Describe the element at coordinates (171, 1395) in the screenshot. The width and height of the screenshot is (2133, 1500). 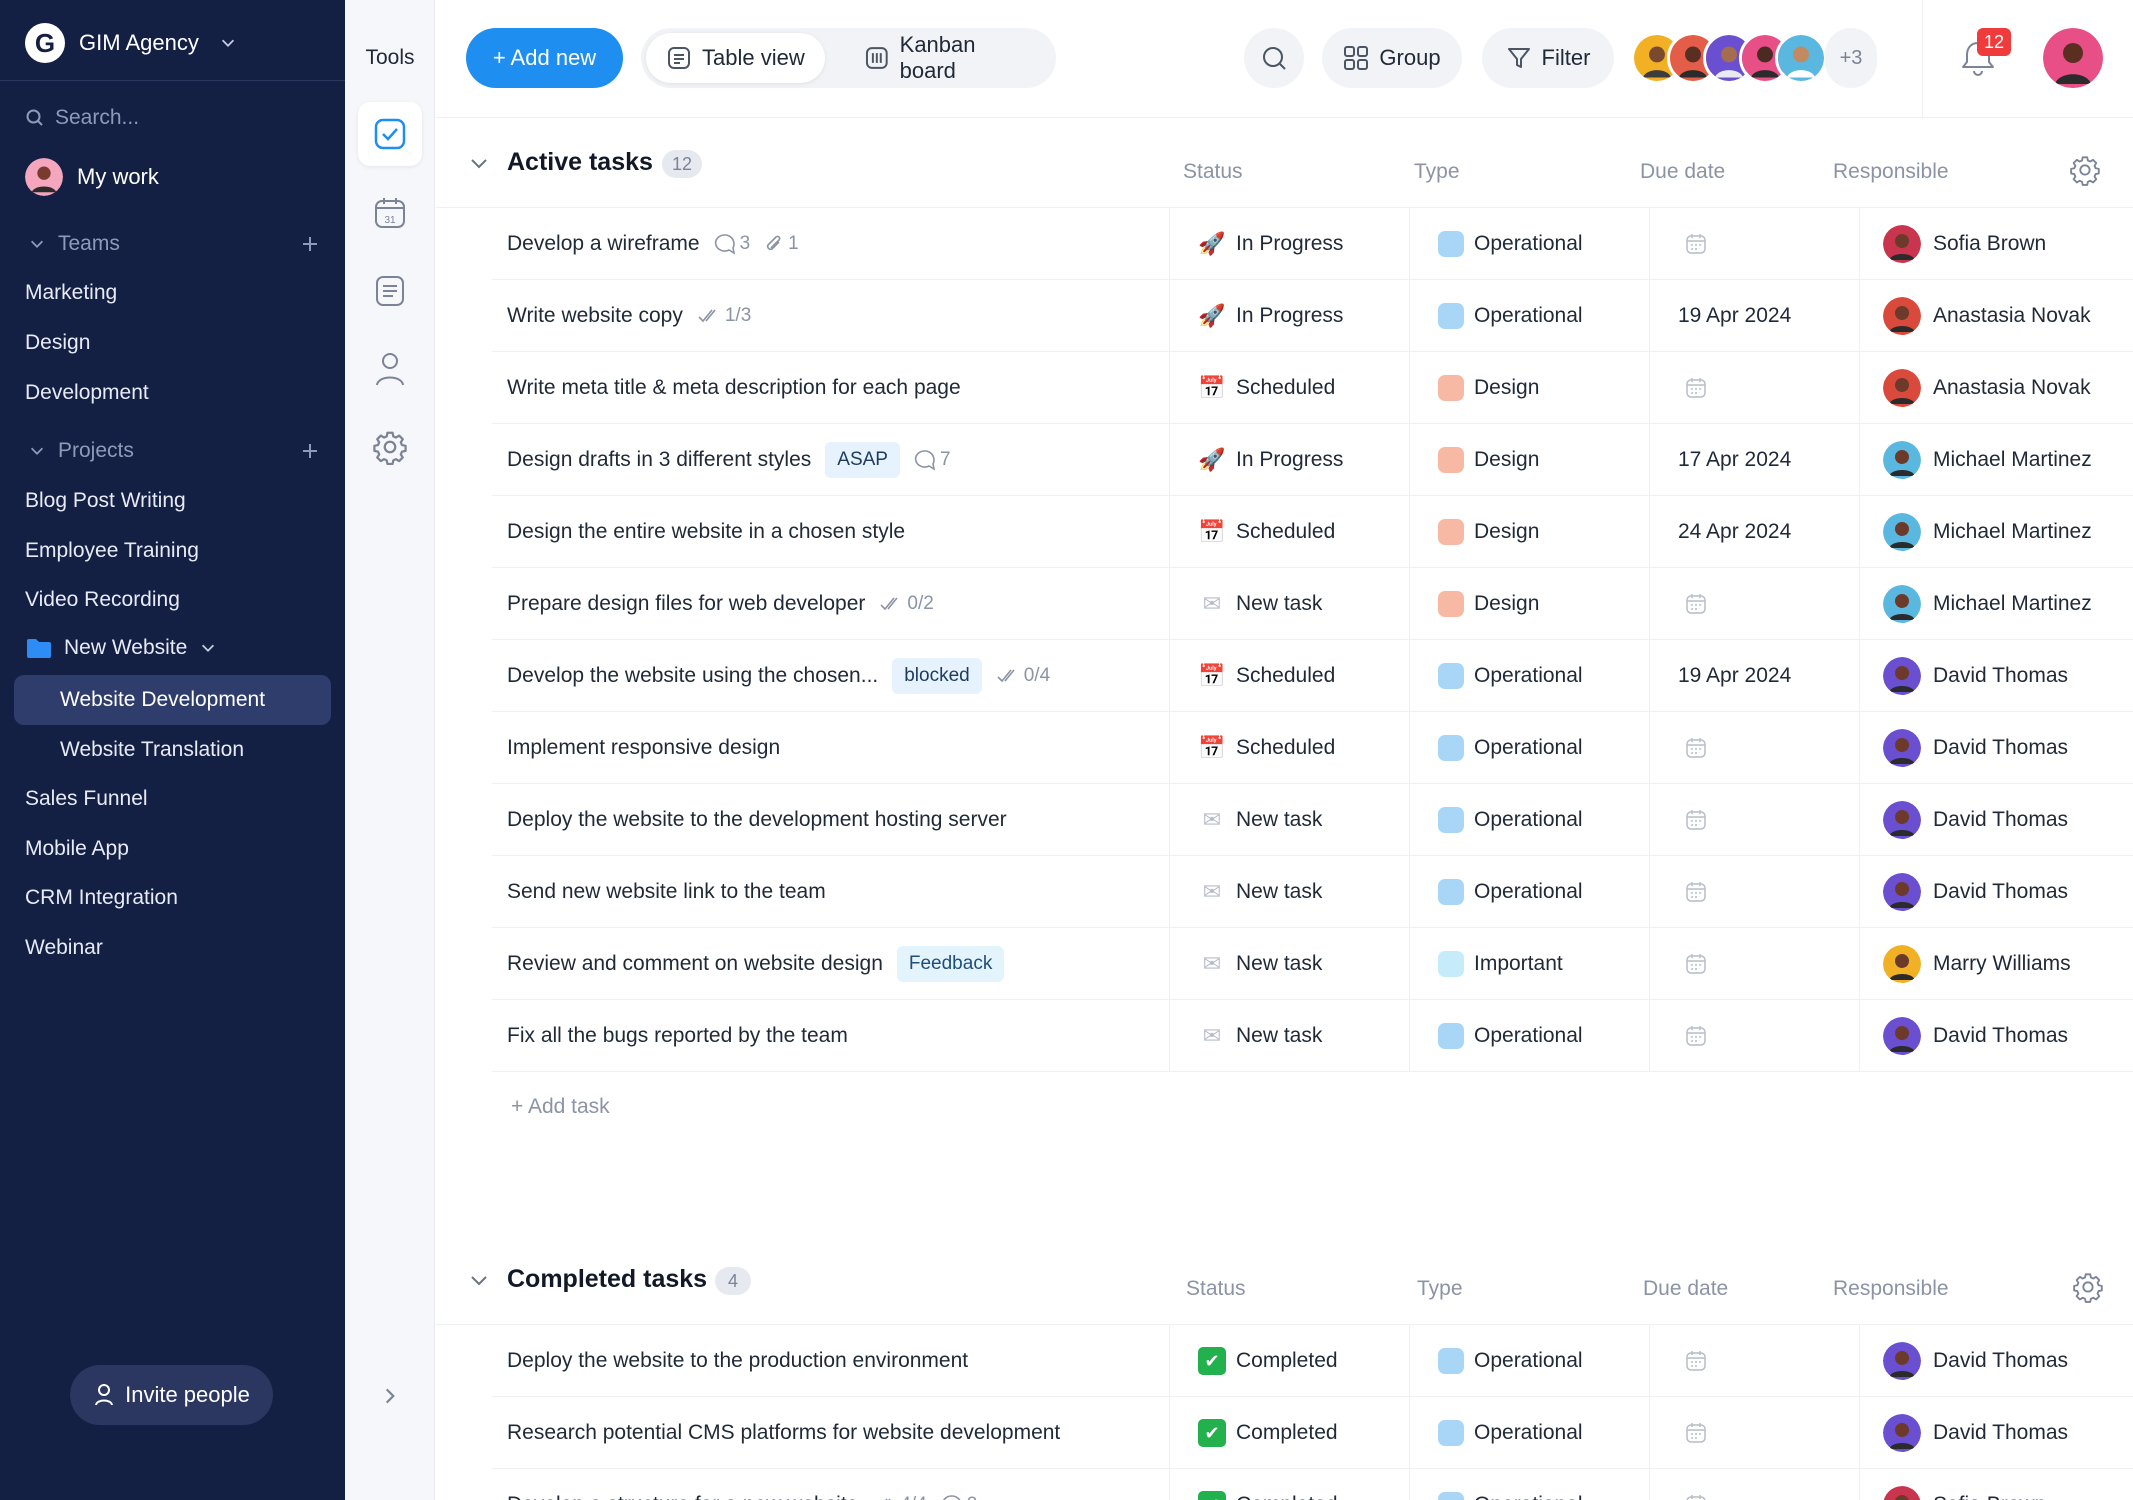
I see `invite-people-button: Invite people` at that location.